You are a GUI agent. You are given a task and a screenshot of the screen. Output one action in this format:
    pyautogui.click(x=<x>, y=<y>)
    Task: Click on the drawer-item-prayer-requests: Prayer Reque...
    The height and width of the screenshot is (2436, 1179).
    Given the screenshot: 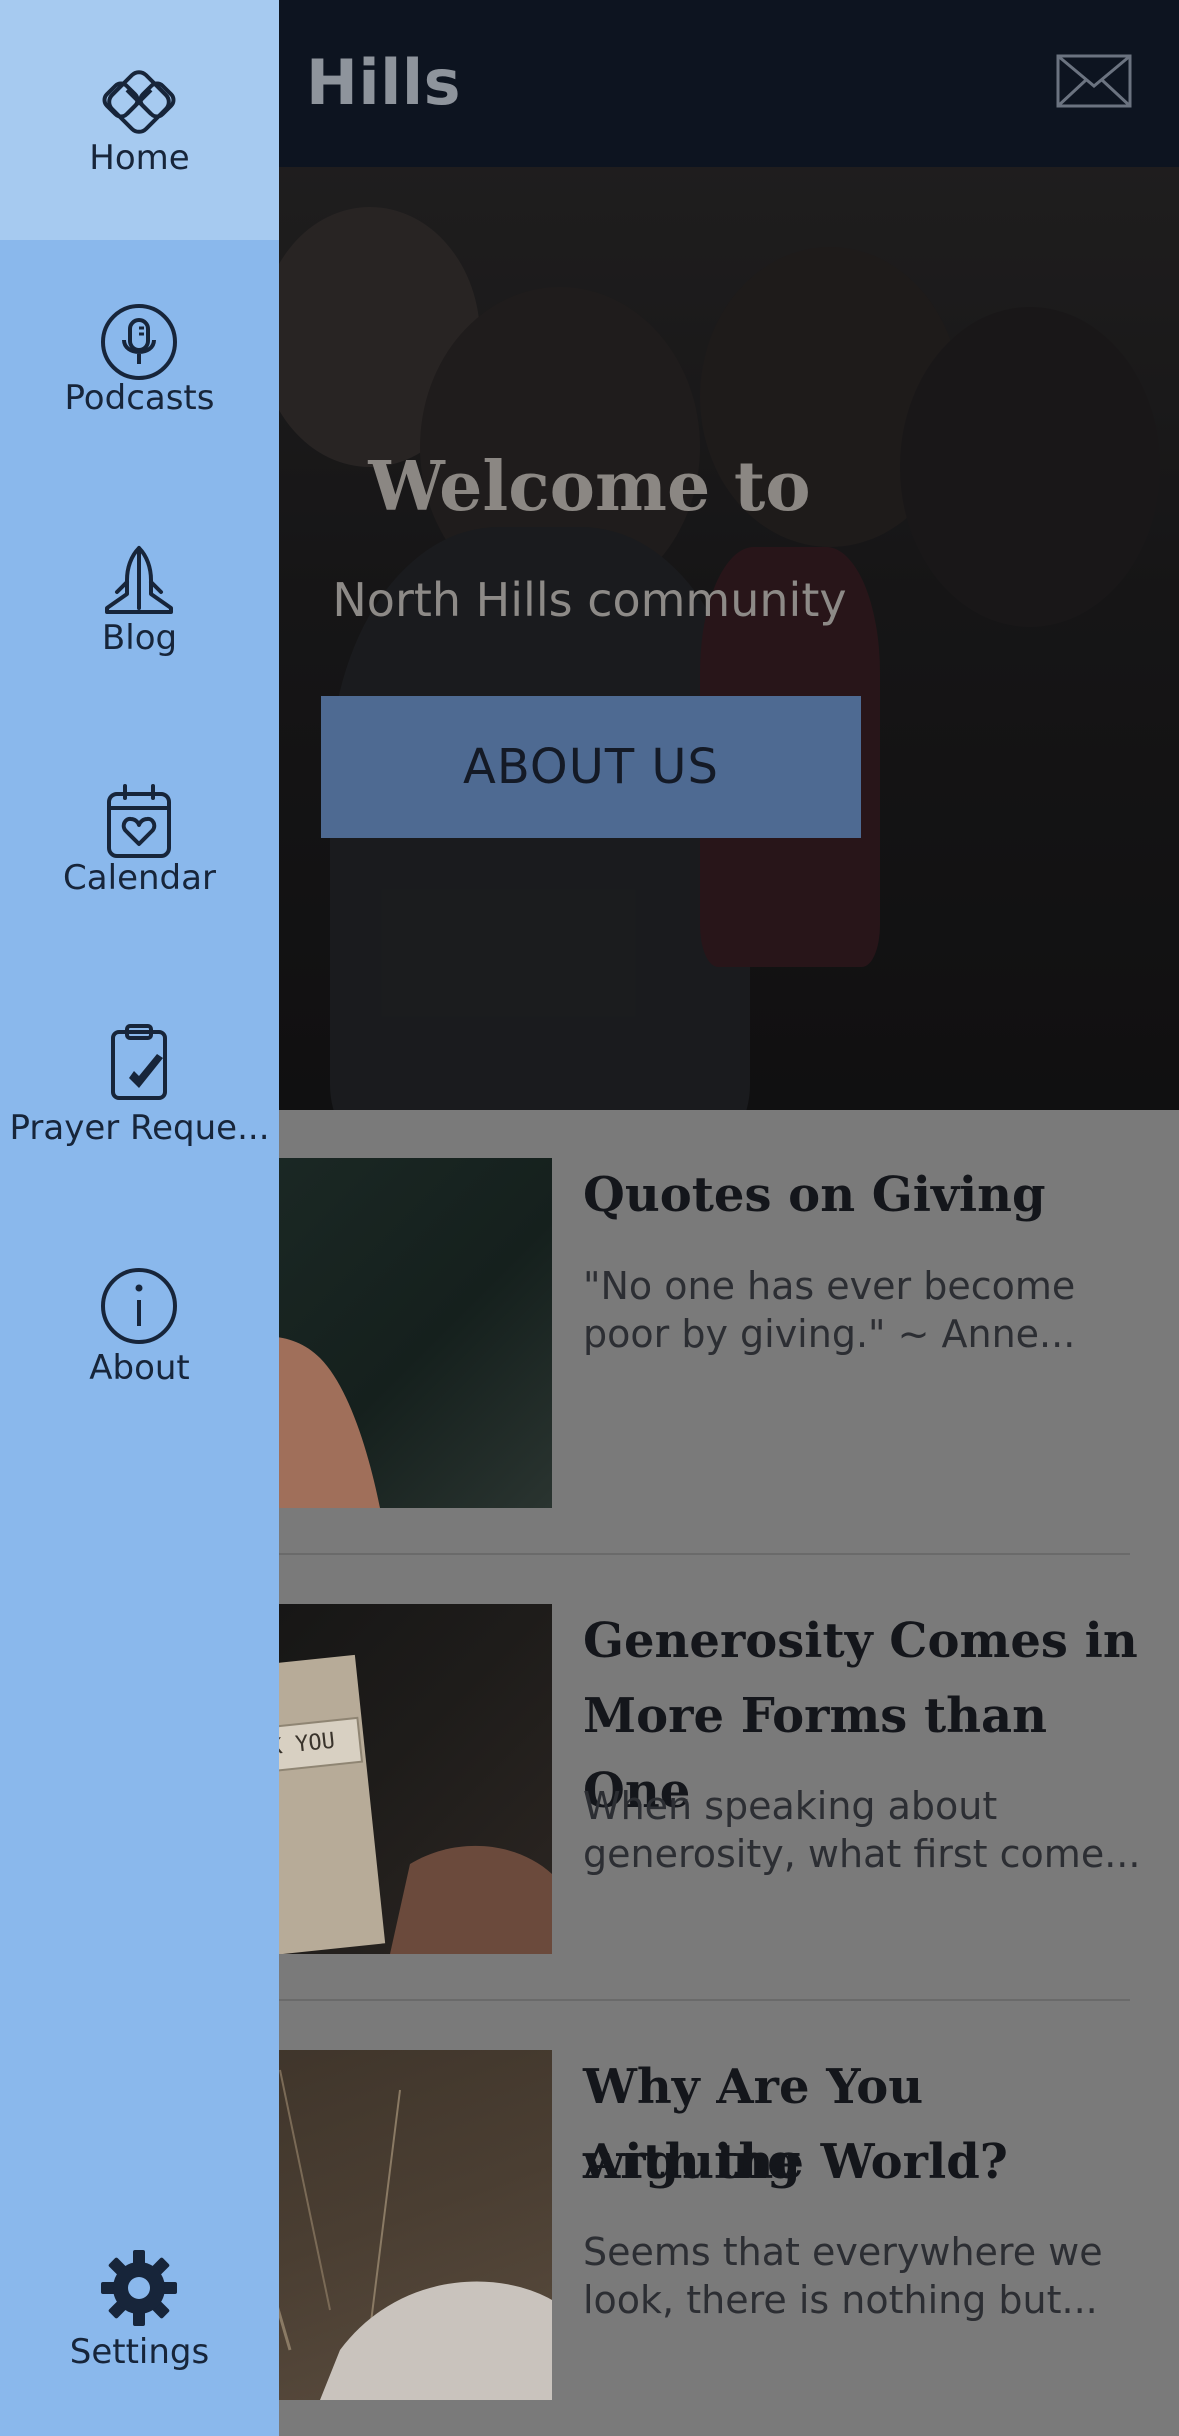 What is the action you would take?
    pyautogui.click(x=139, y=1080)
    